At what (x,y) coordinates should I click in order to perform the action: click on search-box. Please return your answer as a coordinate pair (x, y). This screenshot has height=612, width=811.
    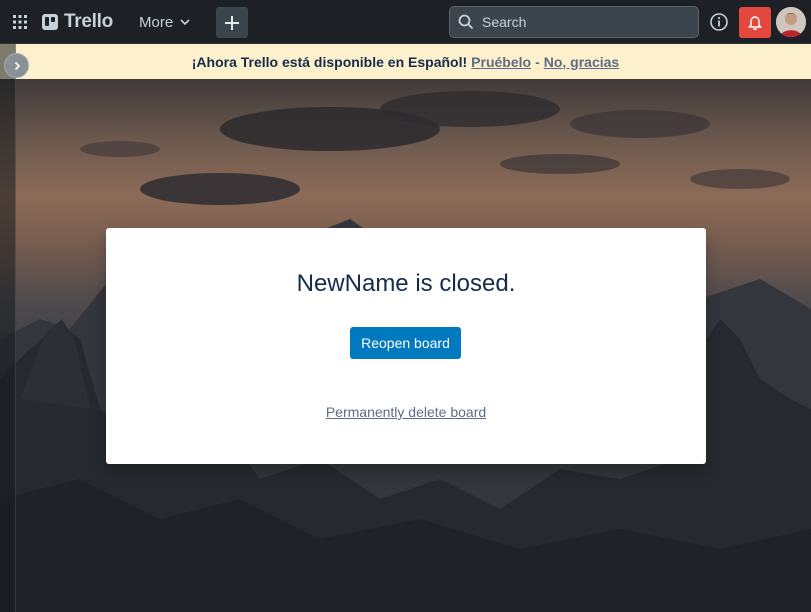
    Looking at the image, I should click on (574, 22).